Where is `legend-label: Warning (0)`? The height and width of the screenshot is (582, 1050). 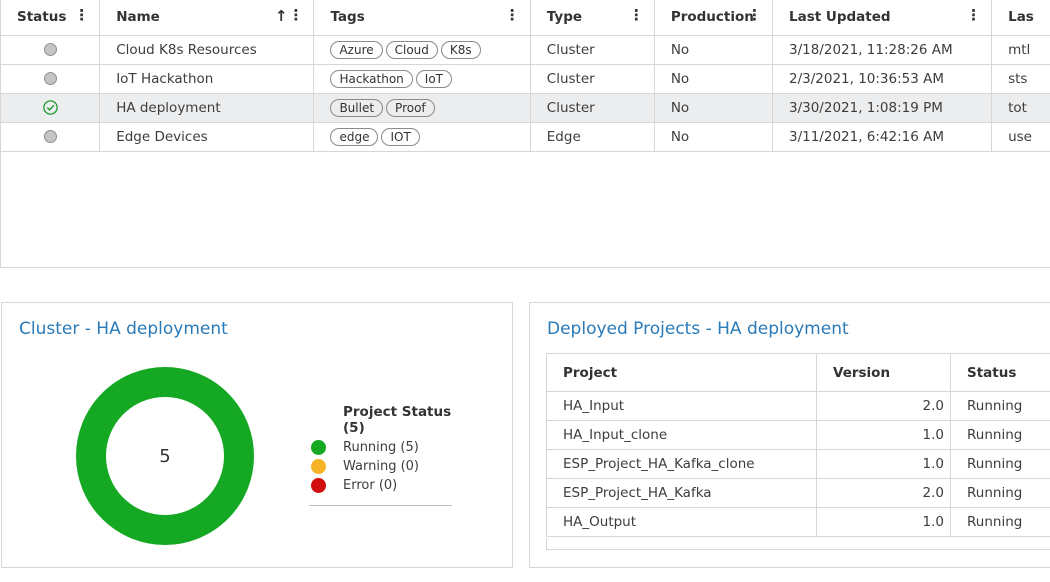 legend-label: Warning (0) is located at coordinates (381, 466).